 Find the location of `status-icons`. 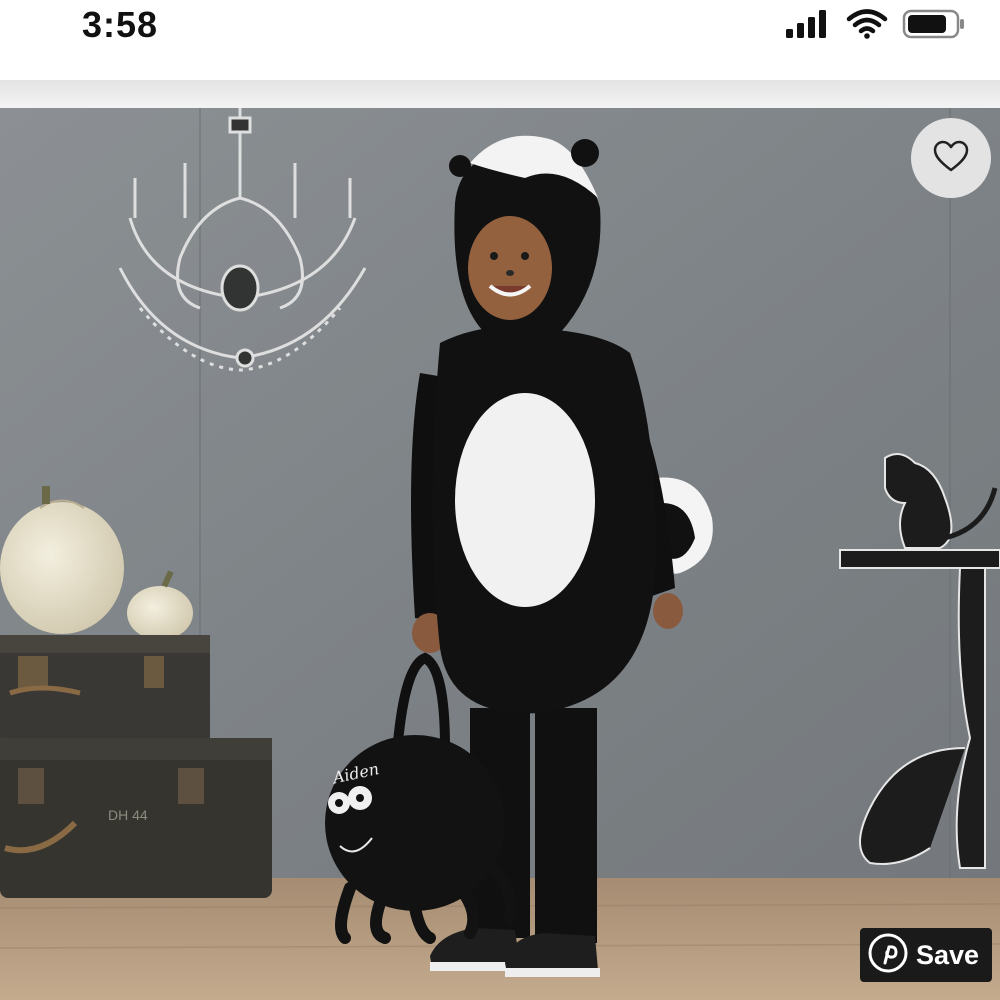

status-icons is located at coordinates (875, 26).